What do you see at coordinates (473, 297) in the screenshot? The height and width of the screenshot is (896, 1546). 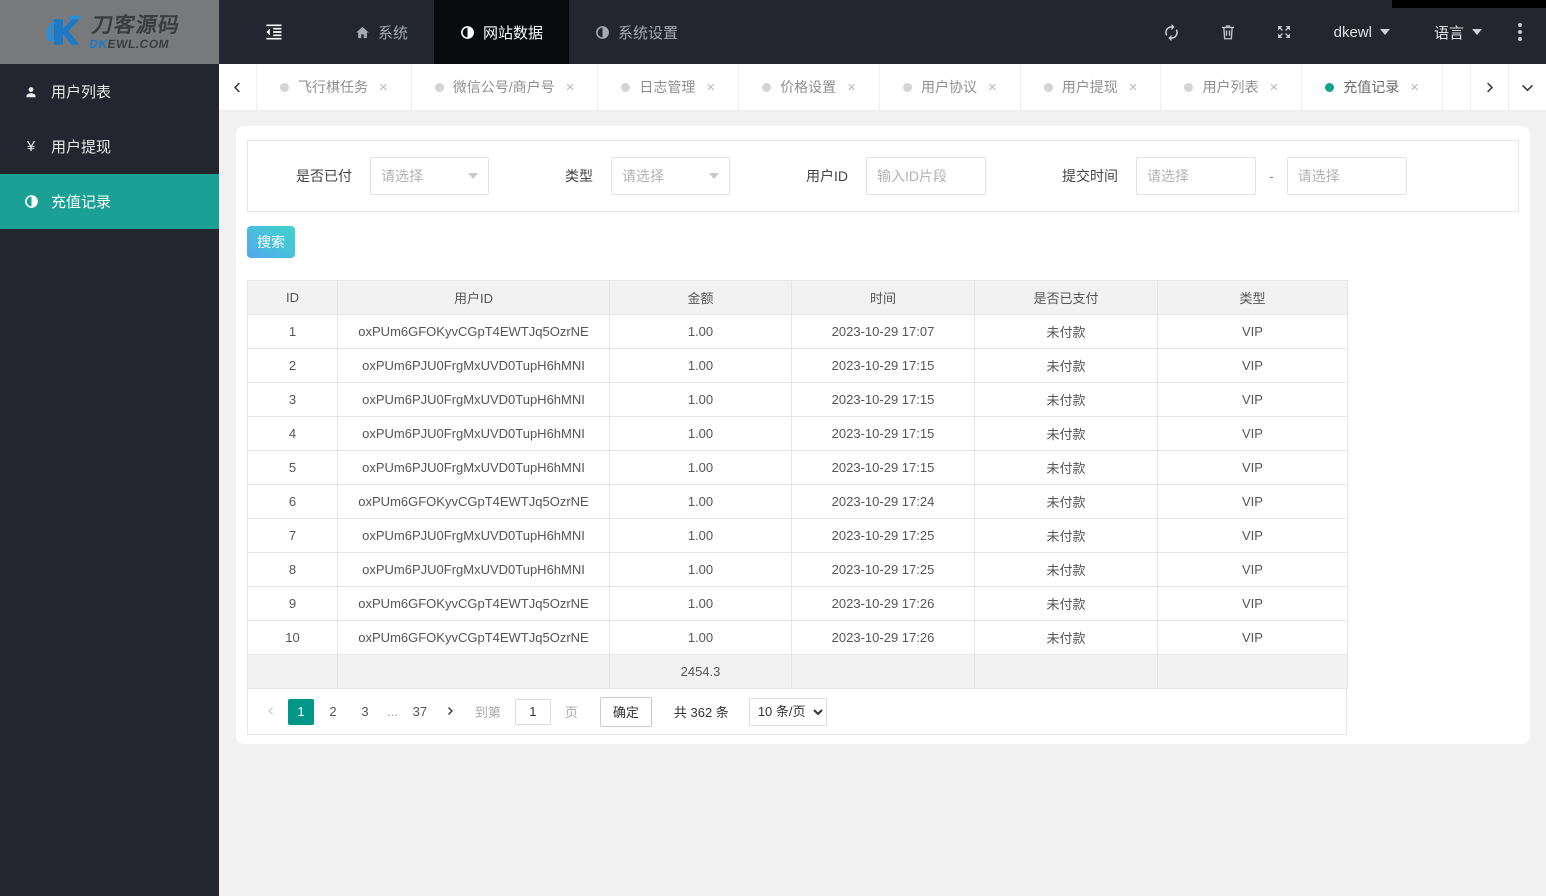 I see `col-header-userid: 用户ID` at bounding box center [473, 297].